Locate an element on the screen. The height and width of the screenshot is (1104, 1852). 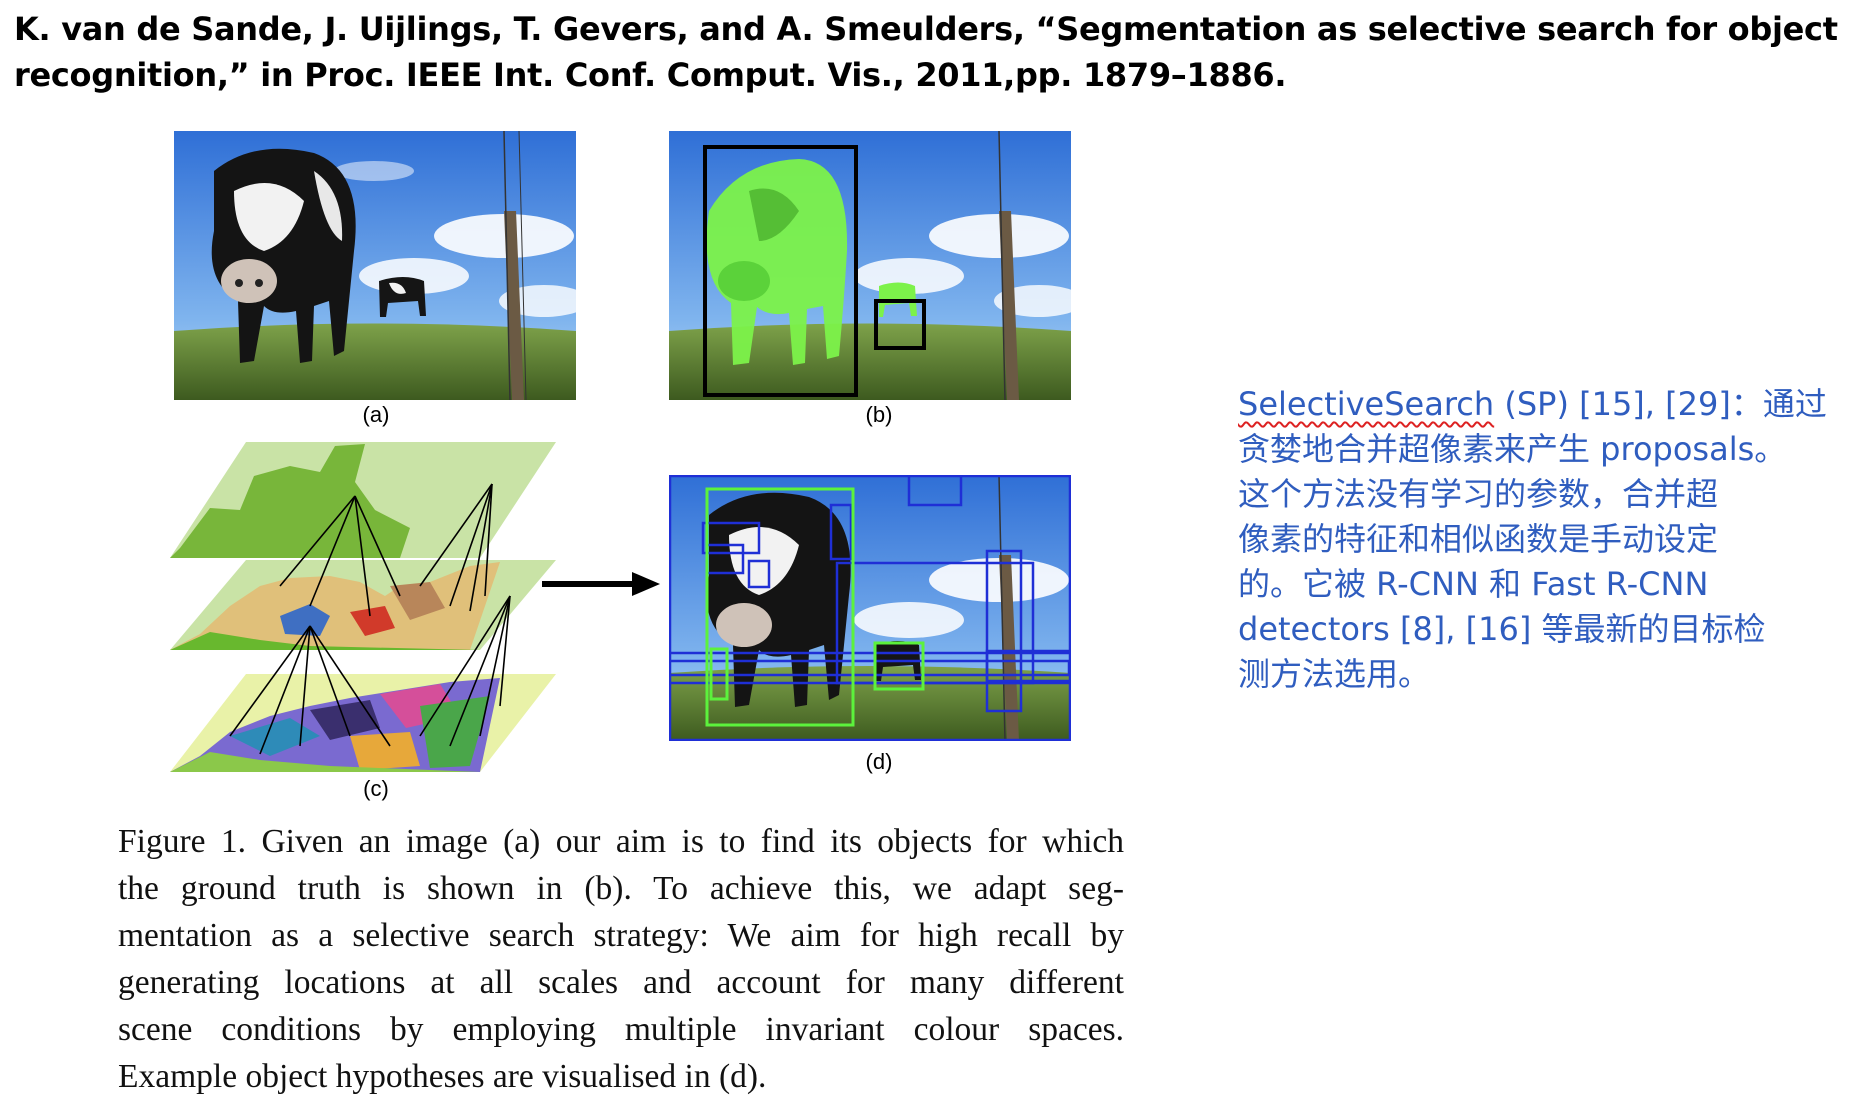
note-line-1: SelectiveSearch (SP) [15], [29]：通过 is located at coordinates (1538, 404).